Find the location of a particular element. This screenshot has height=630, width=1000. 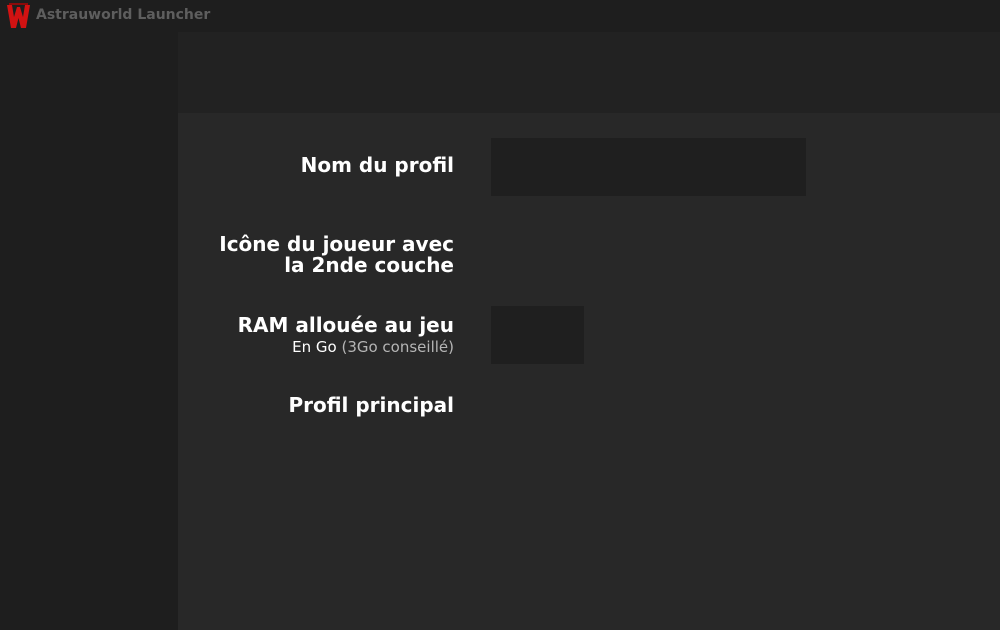

ram-recommendation-text: (3Go conseillé) is located at coordinates (397, 347).